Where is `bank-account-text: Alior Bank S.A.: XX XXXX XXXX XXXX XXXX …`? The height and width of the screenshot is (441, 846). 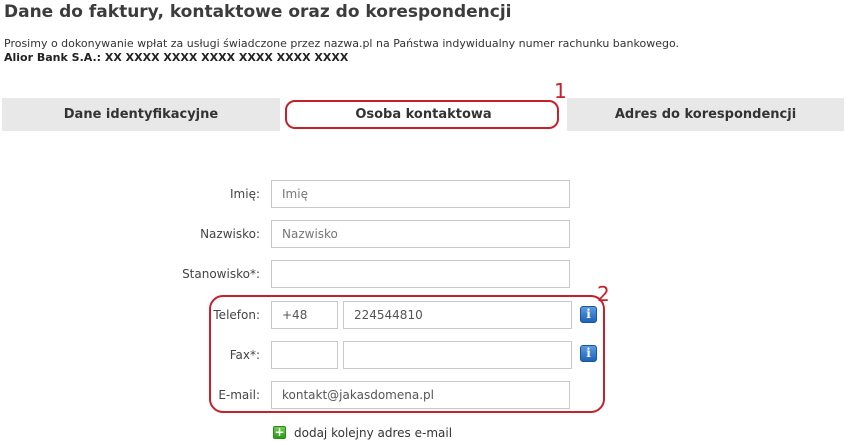
bank-account-text: Alior Bank S.A.: XX XXXX XXXX XXXX XXXX … is located at coordinates (176, 57).